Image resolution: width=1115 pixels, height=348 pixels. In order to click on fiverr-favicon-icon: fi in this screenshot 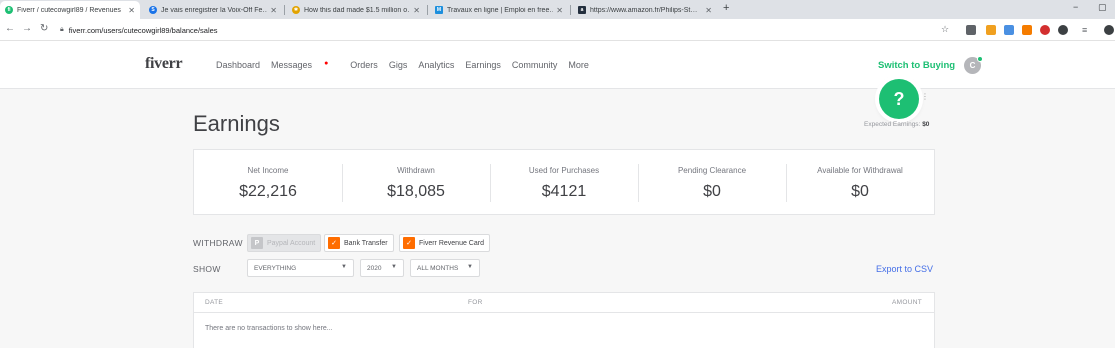, I will do `click(9, 10)`.